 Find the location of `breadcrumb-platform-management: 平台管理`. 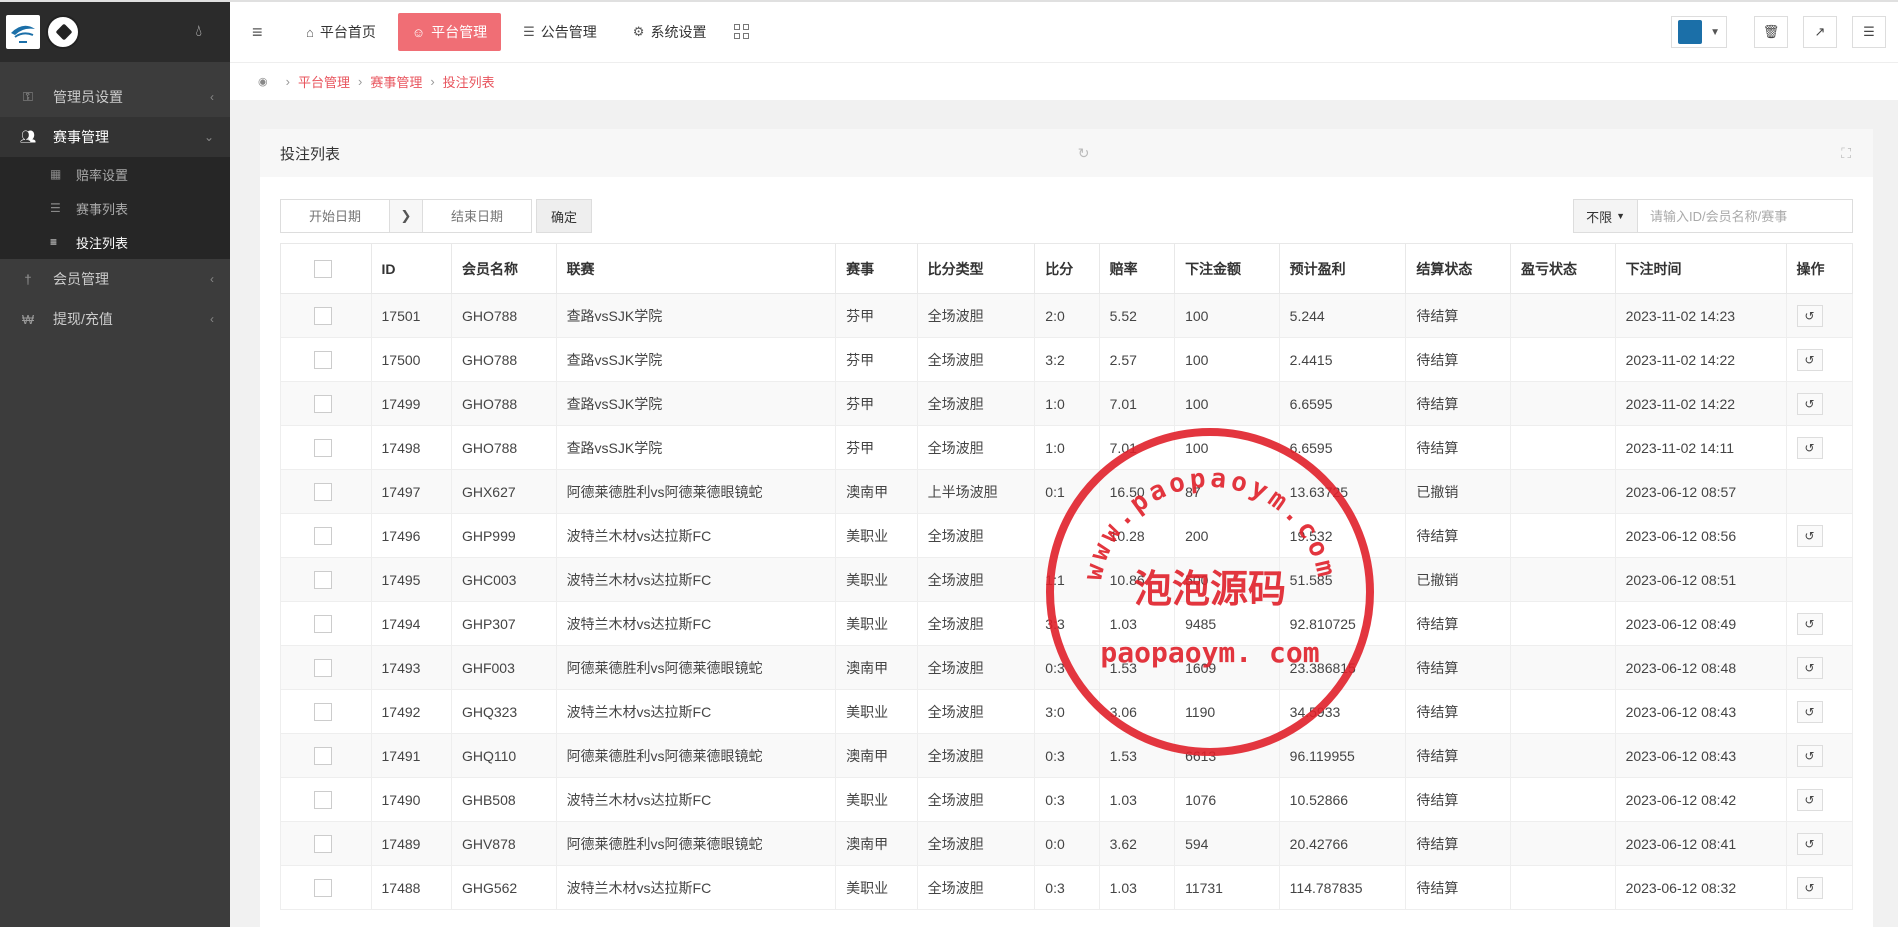

breadcrumb-platform-management: 平台管理 is located at coordinates (324, 81).